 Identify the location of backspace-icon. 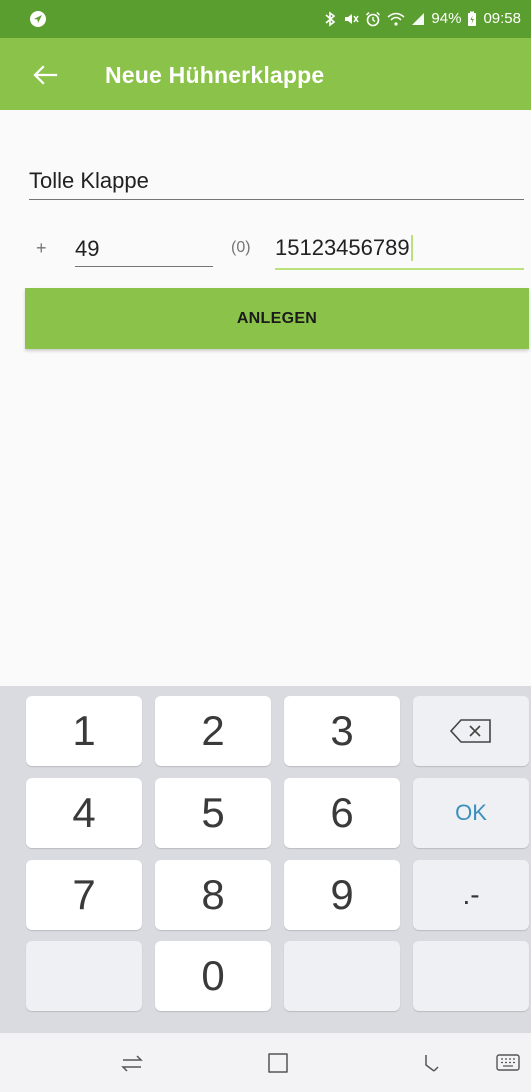
(470, 731).